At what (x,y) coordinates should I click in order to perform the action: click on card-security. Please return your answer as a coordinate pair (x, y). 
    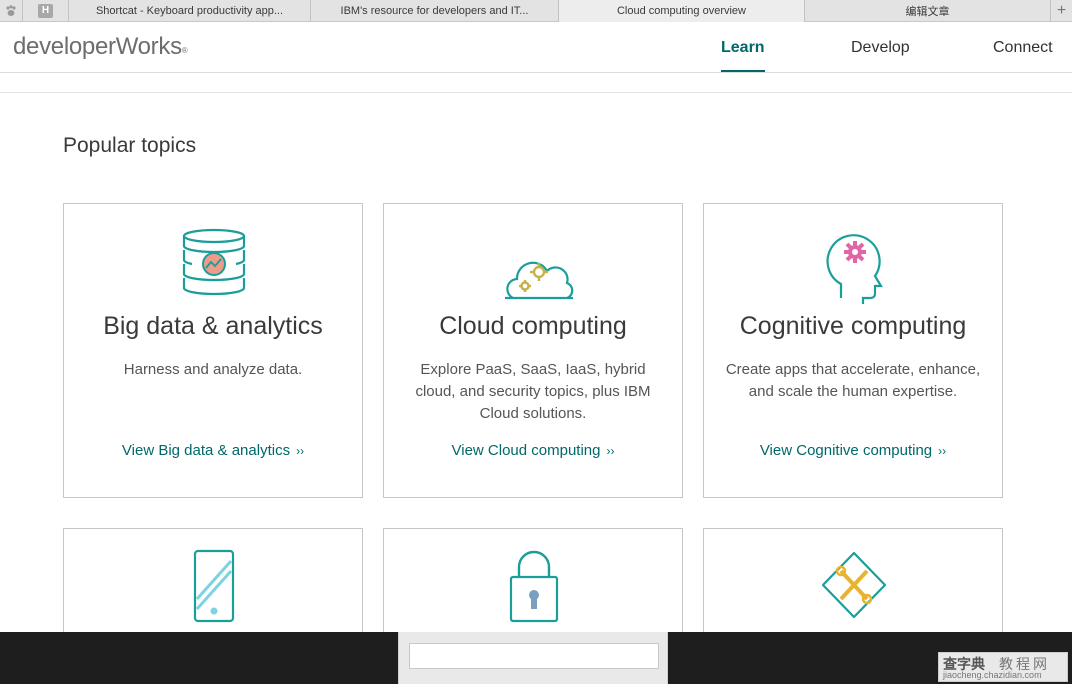
    Looking at the image, I should click on (533, 588).